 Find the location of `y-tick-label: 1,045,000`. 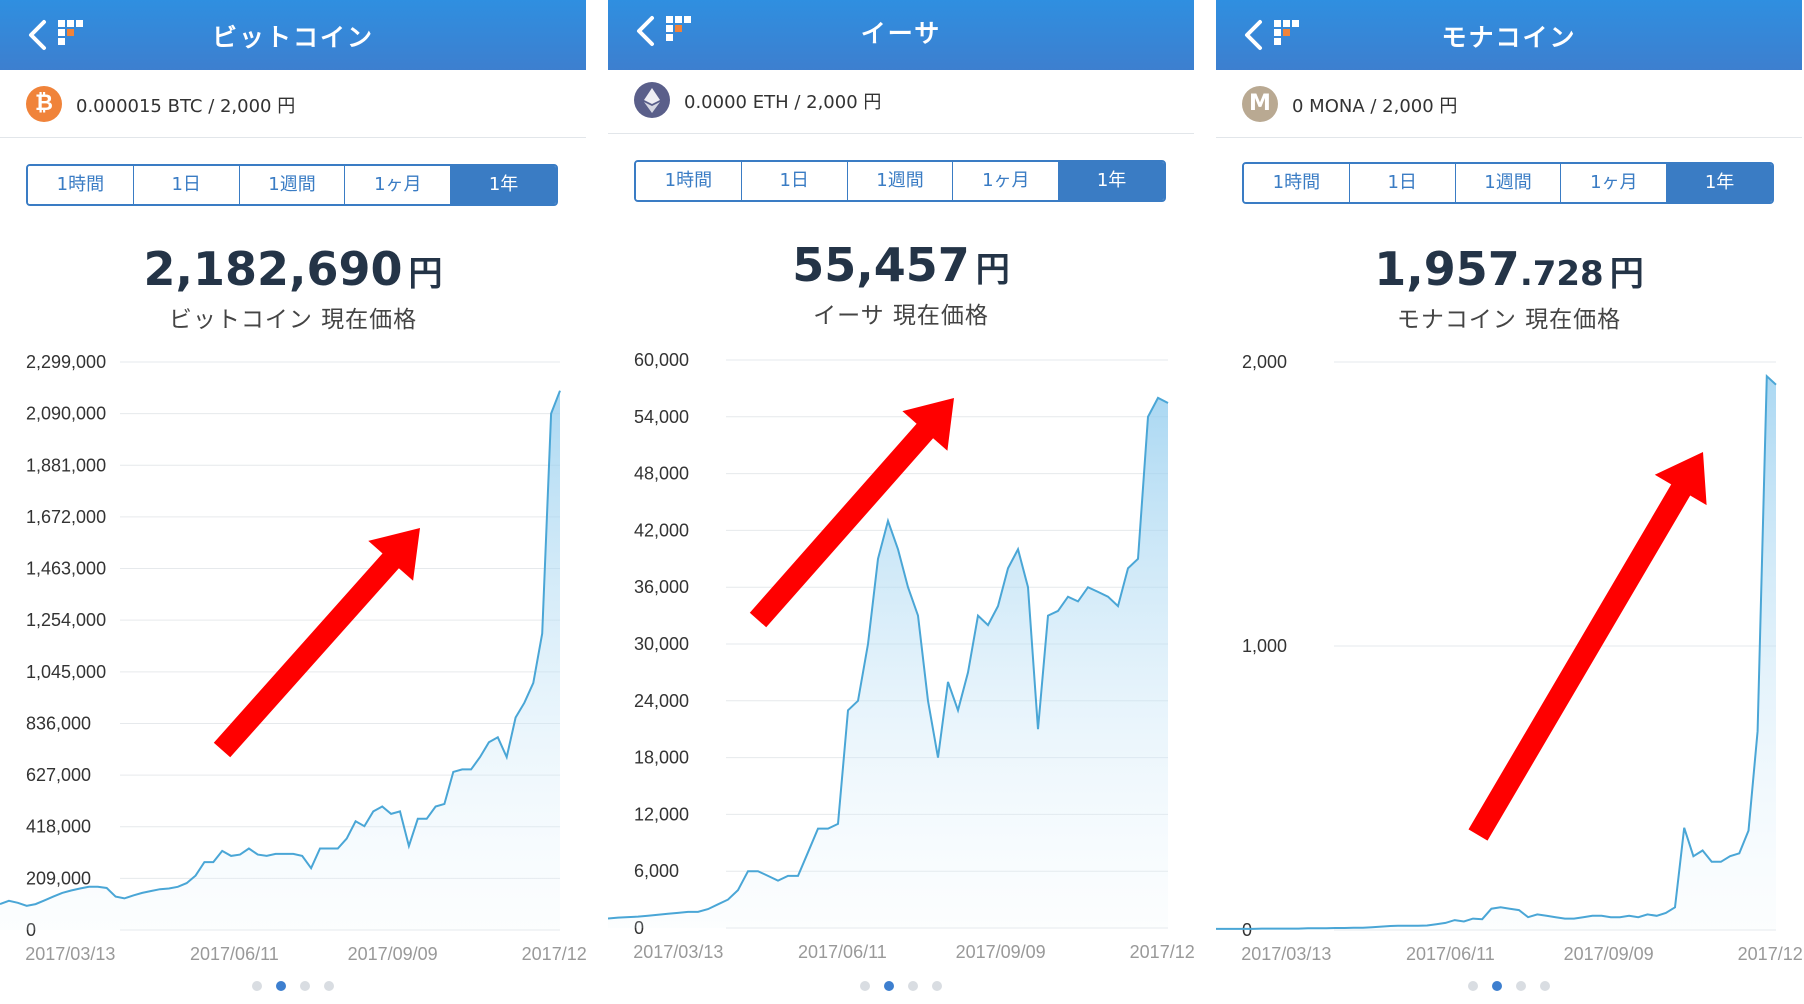

y-tick-label: 1,045,000 is located at coordinates (66, 672).